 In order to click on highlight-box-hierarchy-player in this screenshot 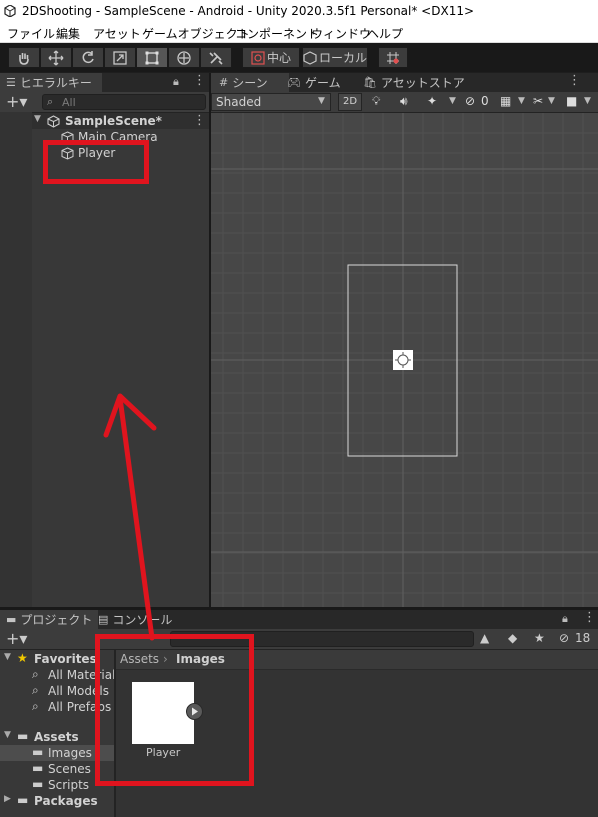, I will do `click(96, 162)`.